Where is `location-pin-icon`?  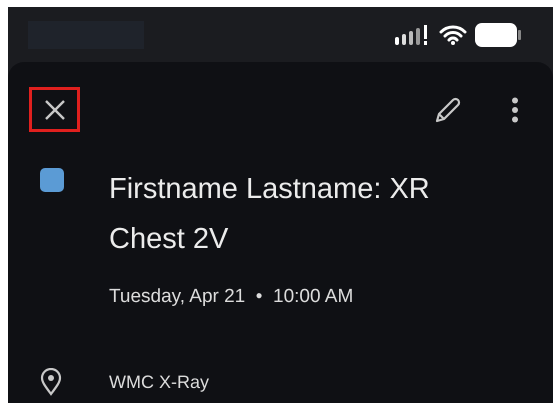 location-pin-icon is located at coordinates (51, 382).